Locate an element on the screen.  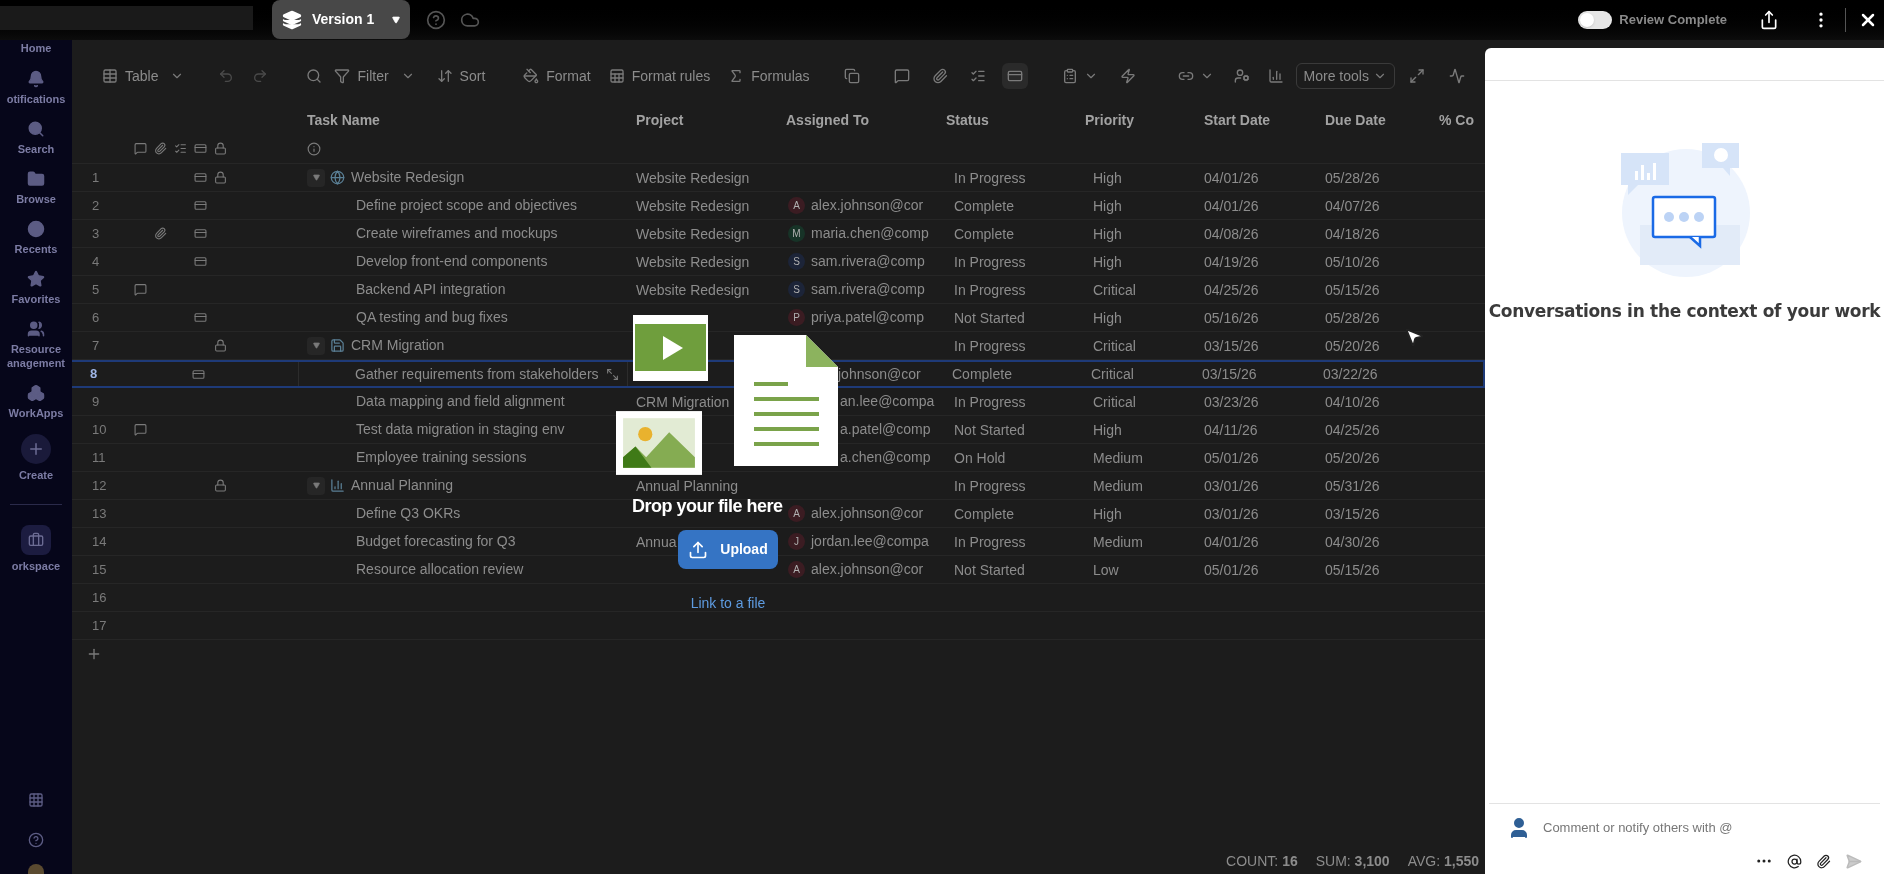
row-number: 9 is located at coordinates (96, 401).